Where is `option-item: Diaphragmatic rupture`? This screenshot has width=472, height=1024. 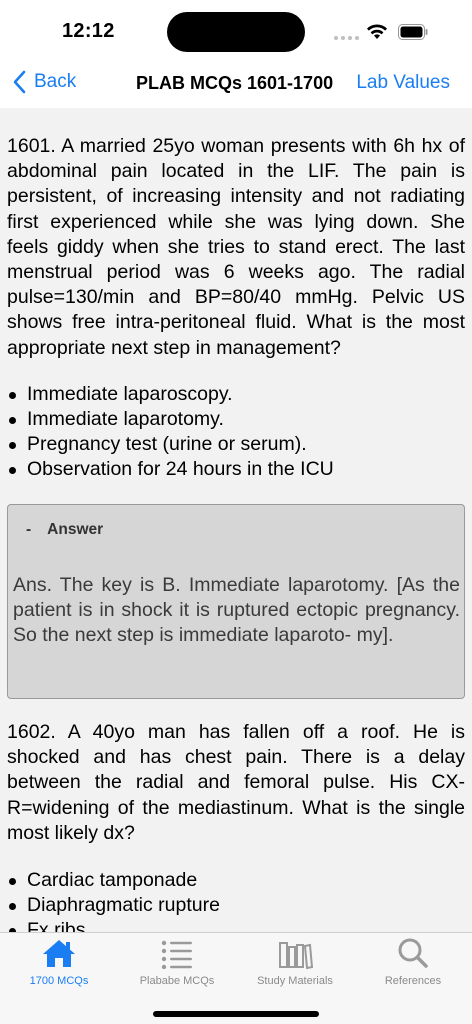 option-item: Diaphragmatic rupture is located at coordinates (236, 905).